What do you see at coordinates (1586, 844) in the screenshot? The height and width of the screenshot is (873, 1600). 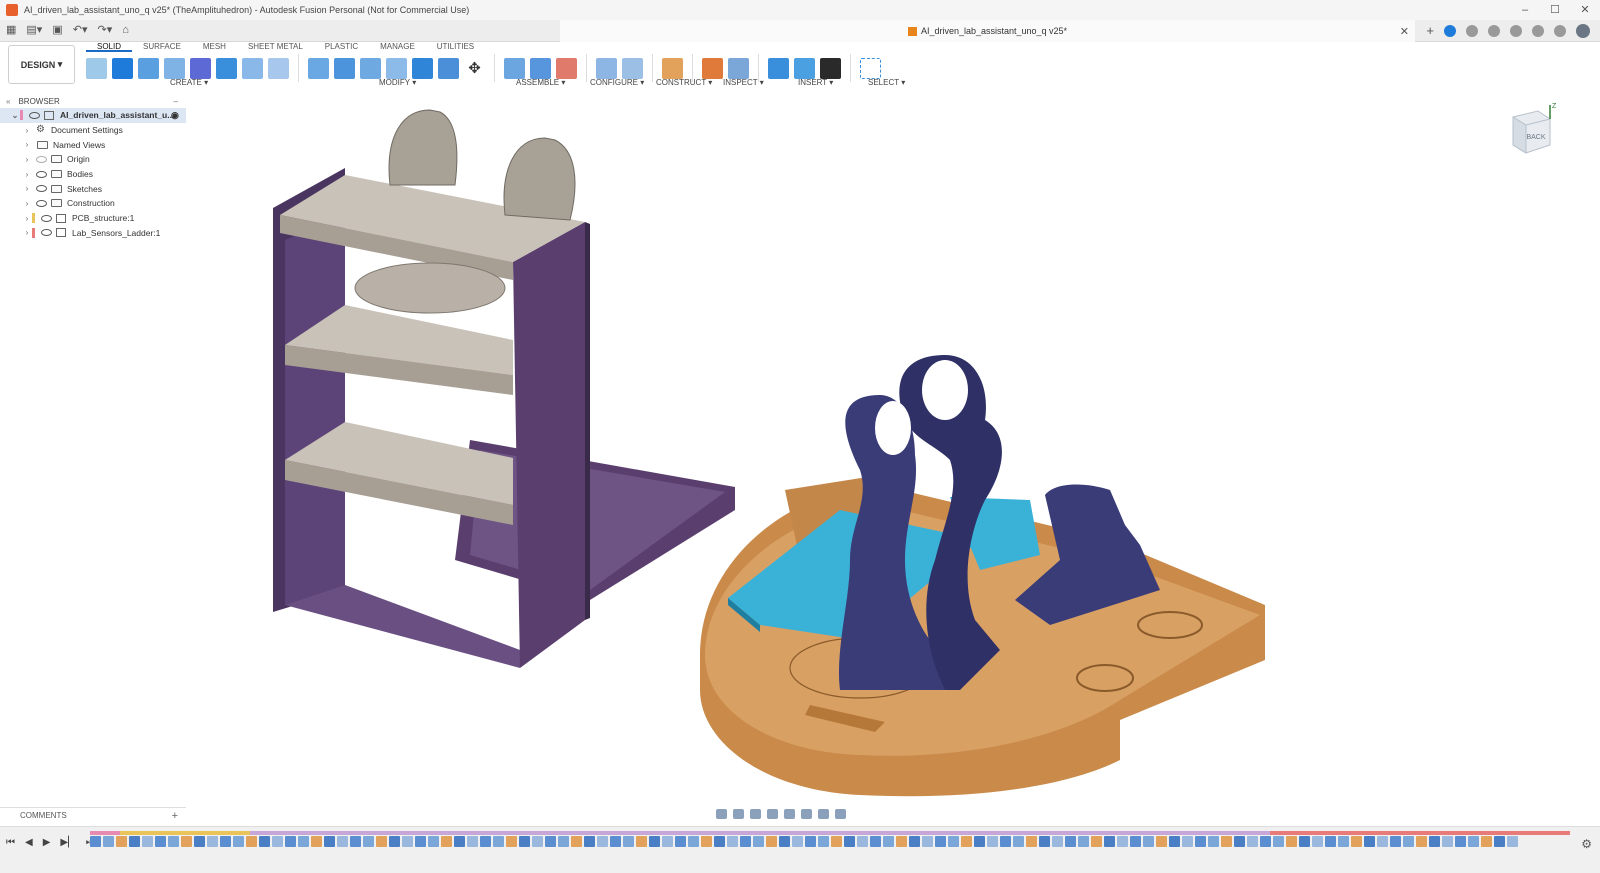 I see `timeline-settings-icon: ⚙` at bounding box center [1586, 844].